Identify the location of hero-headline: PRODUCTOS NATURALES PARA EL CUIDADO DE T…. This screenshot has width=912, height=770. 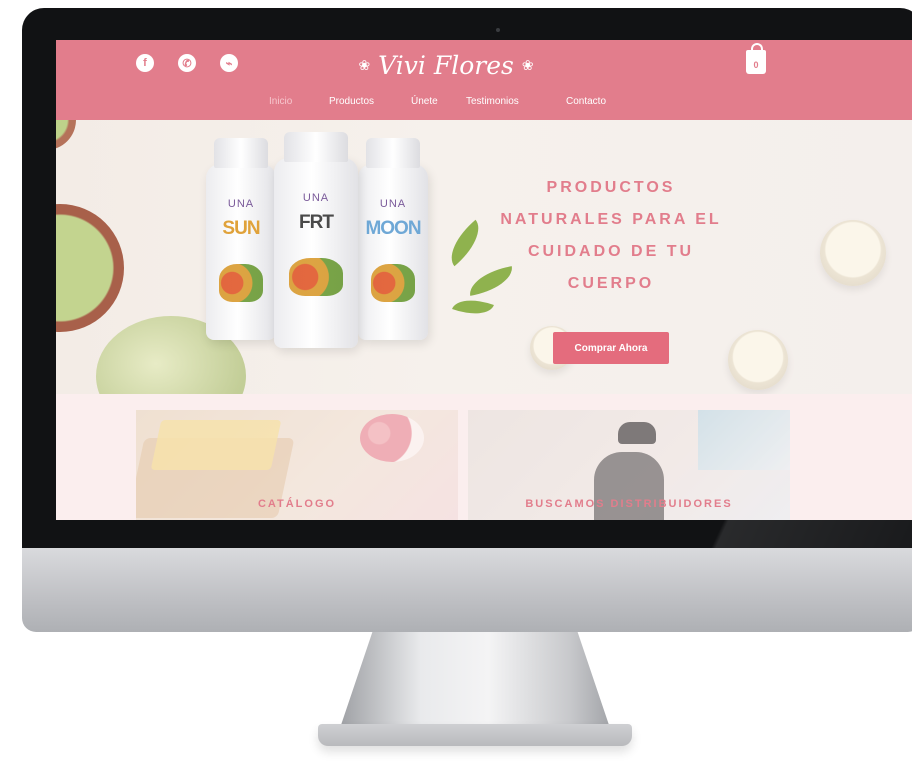
(611, 236).